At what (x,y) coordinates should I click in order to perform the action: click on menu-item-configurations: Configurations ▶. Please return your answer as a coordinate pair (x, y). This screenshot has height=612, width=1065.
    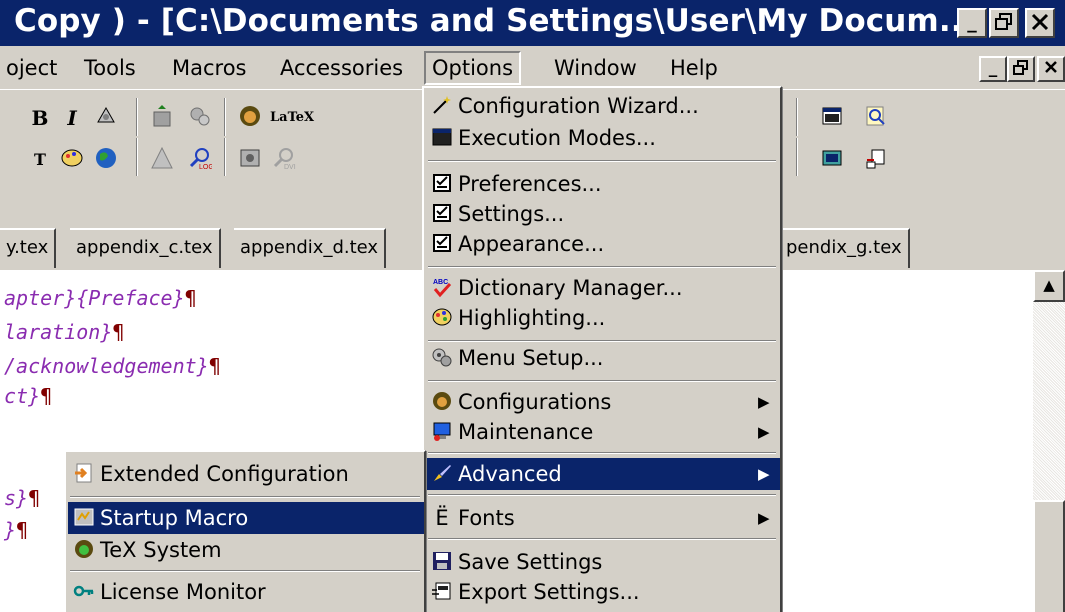
    Looking at the image, I should click on (603, 402).